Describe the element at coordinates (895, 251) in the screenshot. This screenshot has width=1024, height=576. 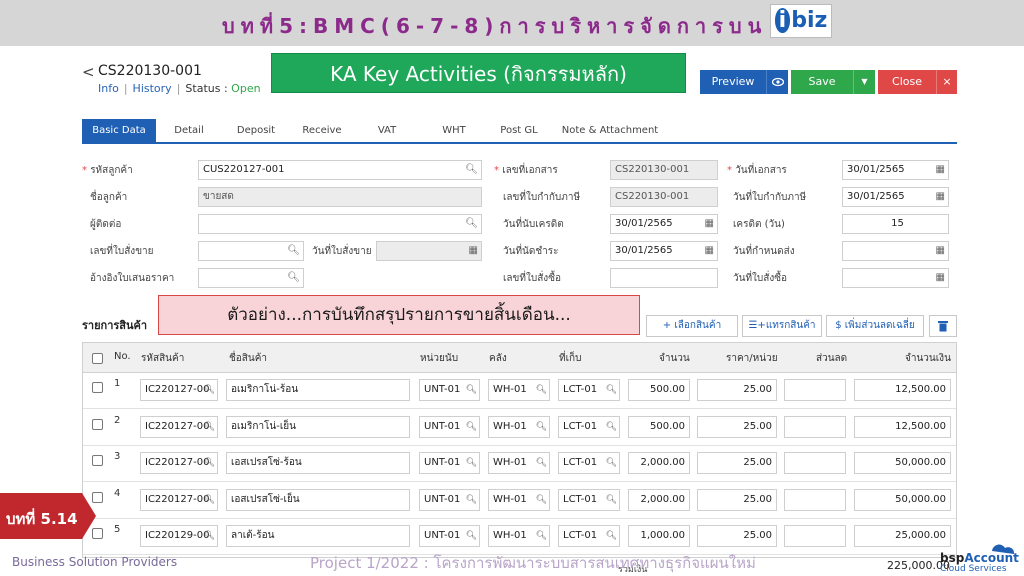
I see `delivery-date-field: ▦` at that location.